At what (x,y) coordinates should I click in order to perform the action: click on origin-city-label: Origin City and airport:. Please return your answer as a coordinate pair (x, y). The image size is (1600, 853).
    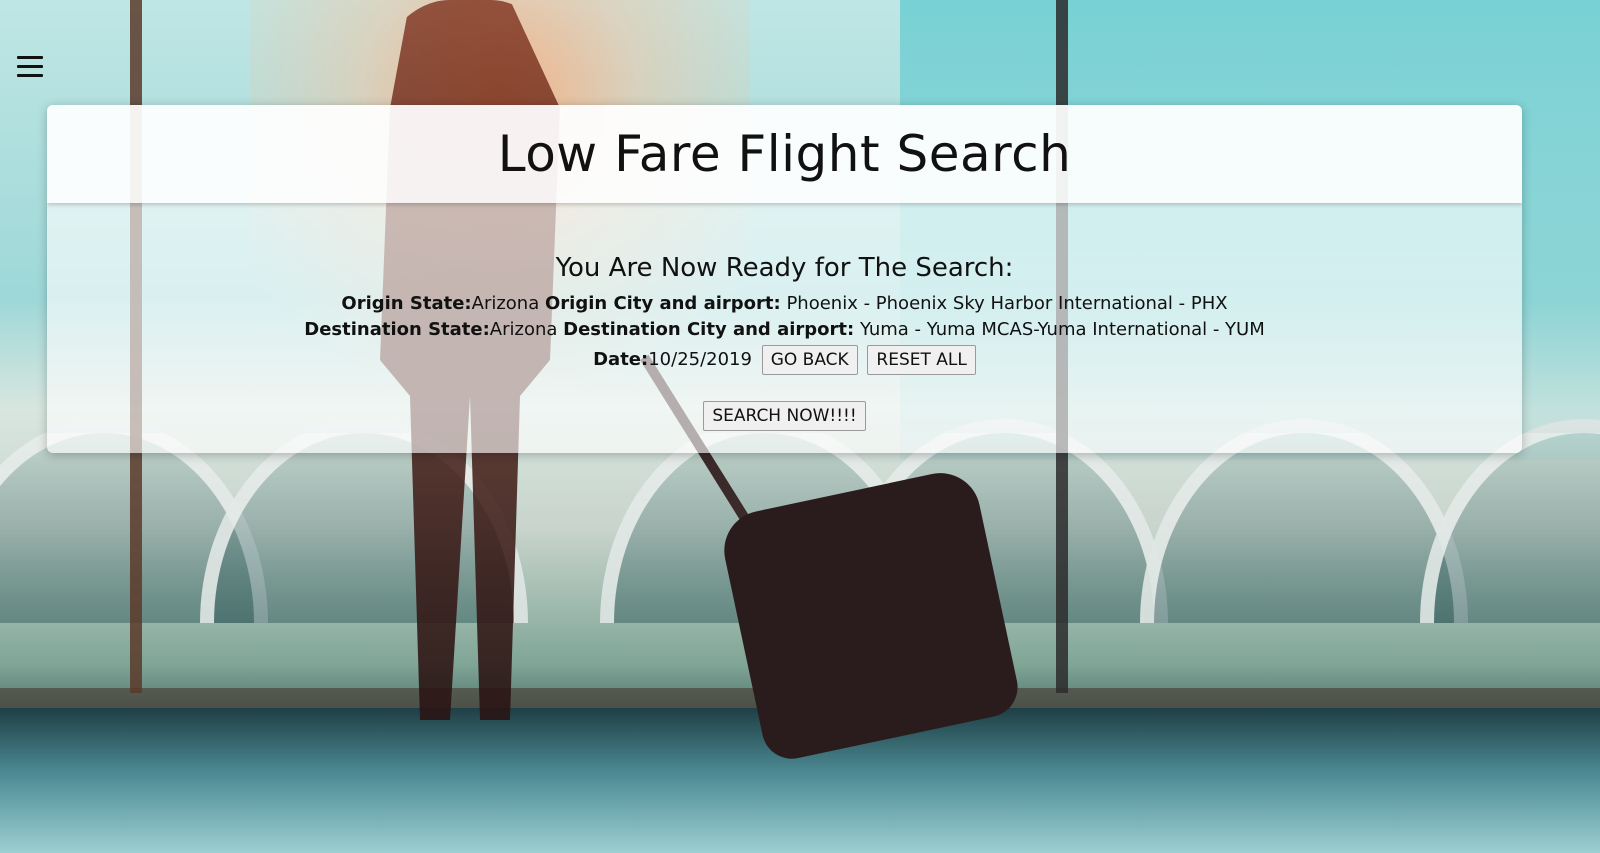
    Looking at the image, I should click on (662, 303).